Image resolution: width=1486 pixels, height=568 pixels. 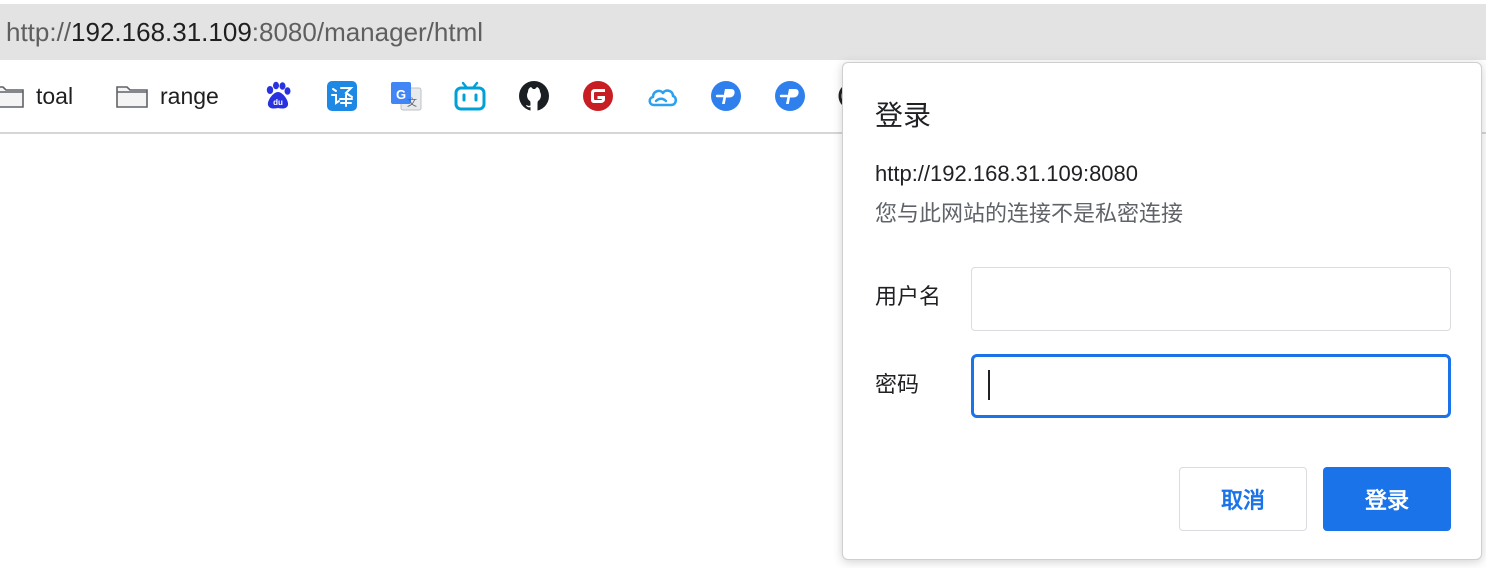 I want to click on address-bar: http://192.168.31.109:8080/manager/html, so click(x=743, y=32).